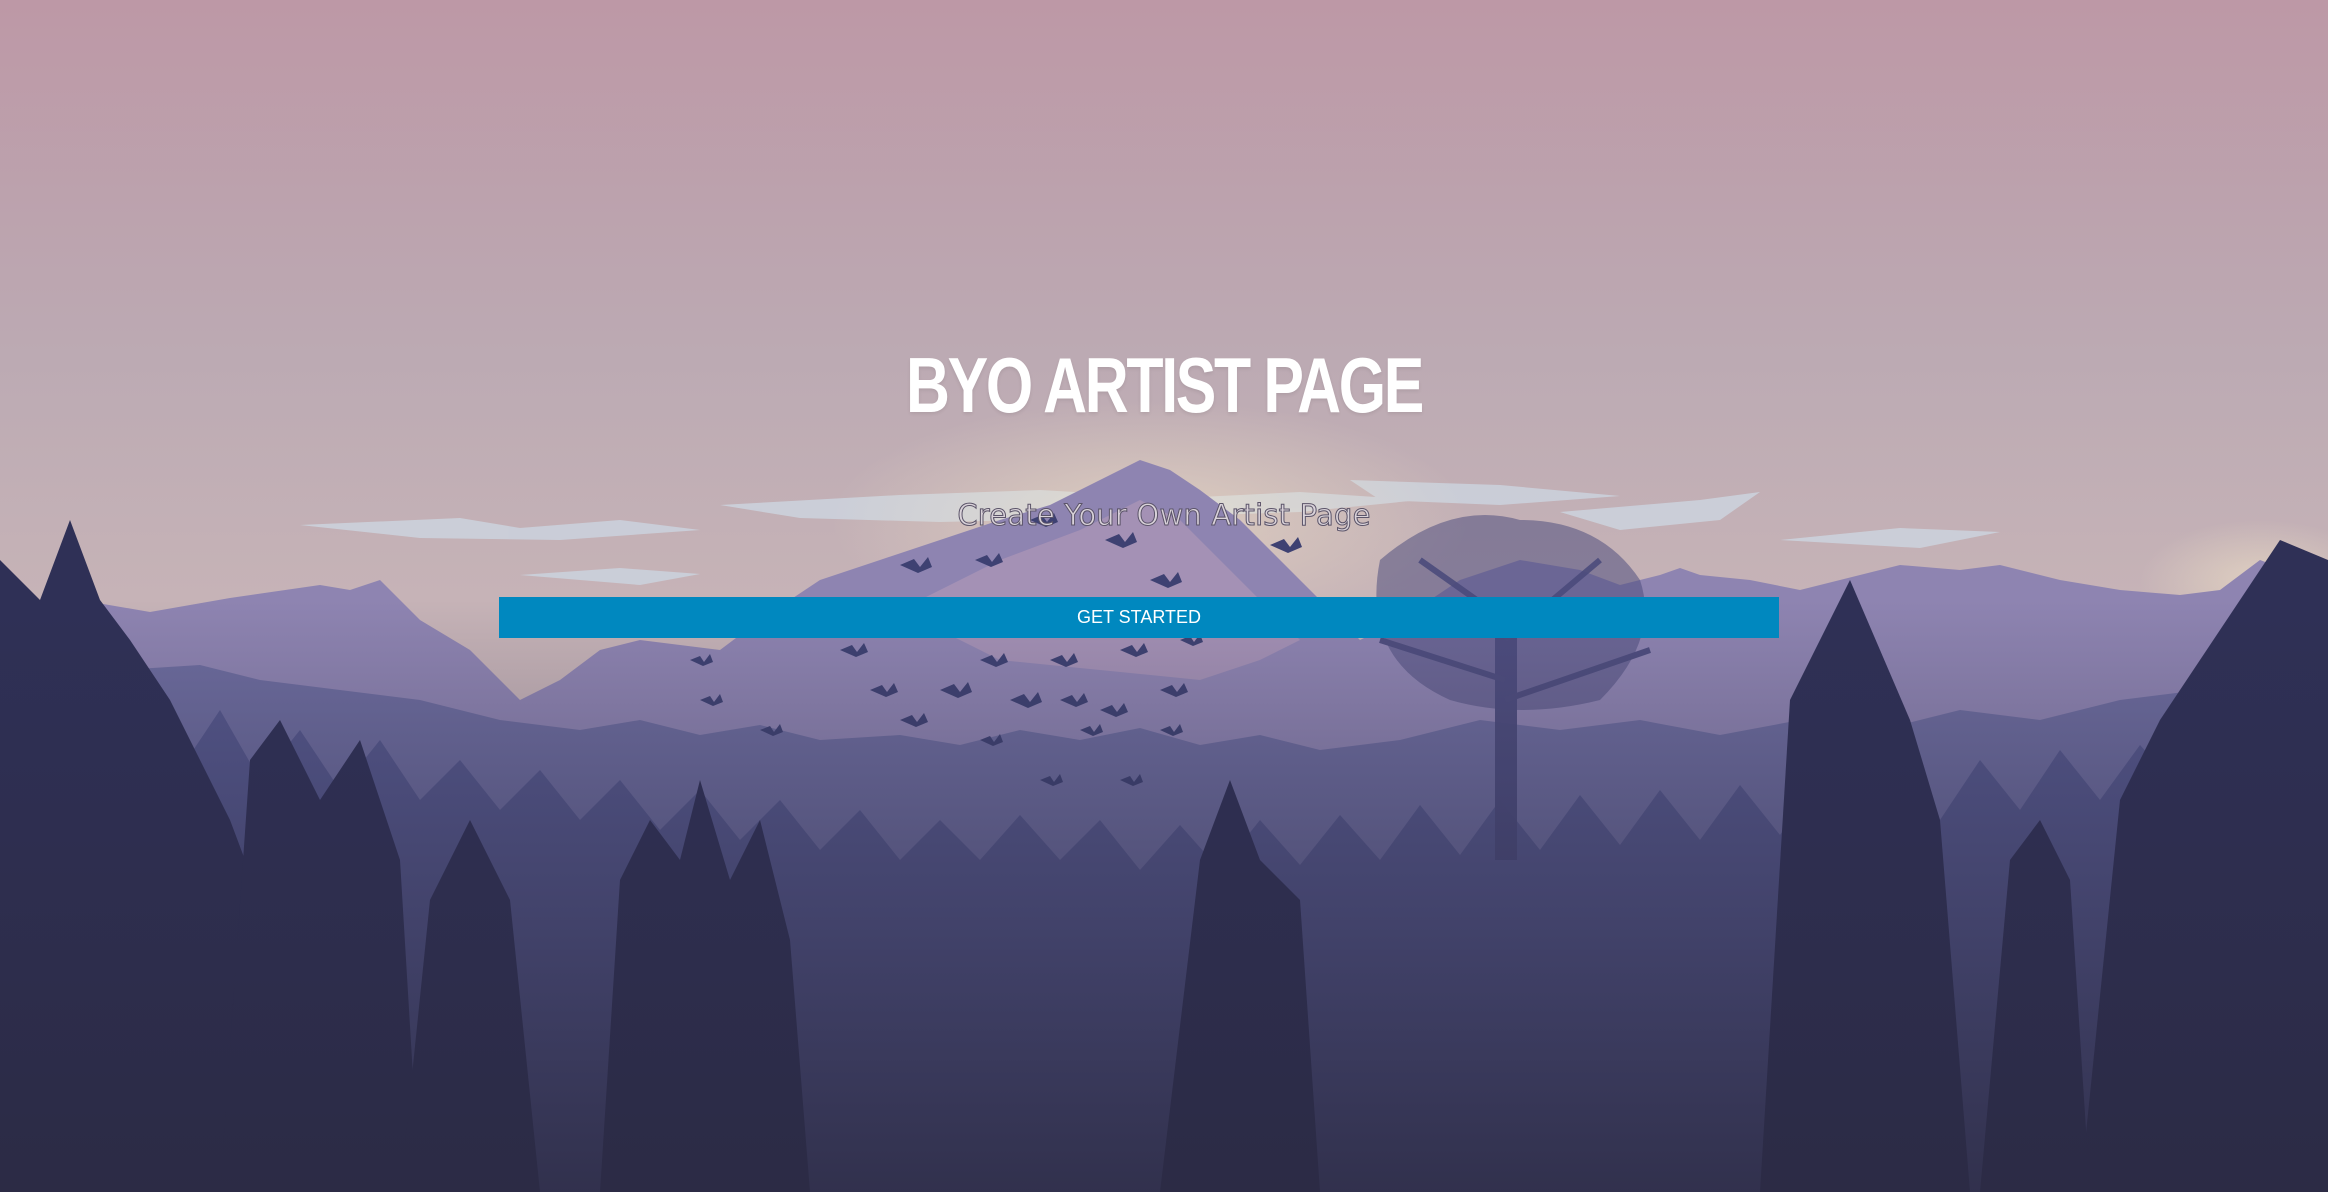  What do you see at coordinates (1164, 515) in the screenshot?
I see `page-subtitle: Create Your Own Artist Page` at bounding box center [1164, 515].